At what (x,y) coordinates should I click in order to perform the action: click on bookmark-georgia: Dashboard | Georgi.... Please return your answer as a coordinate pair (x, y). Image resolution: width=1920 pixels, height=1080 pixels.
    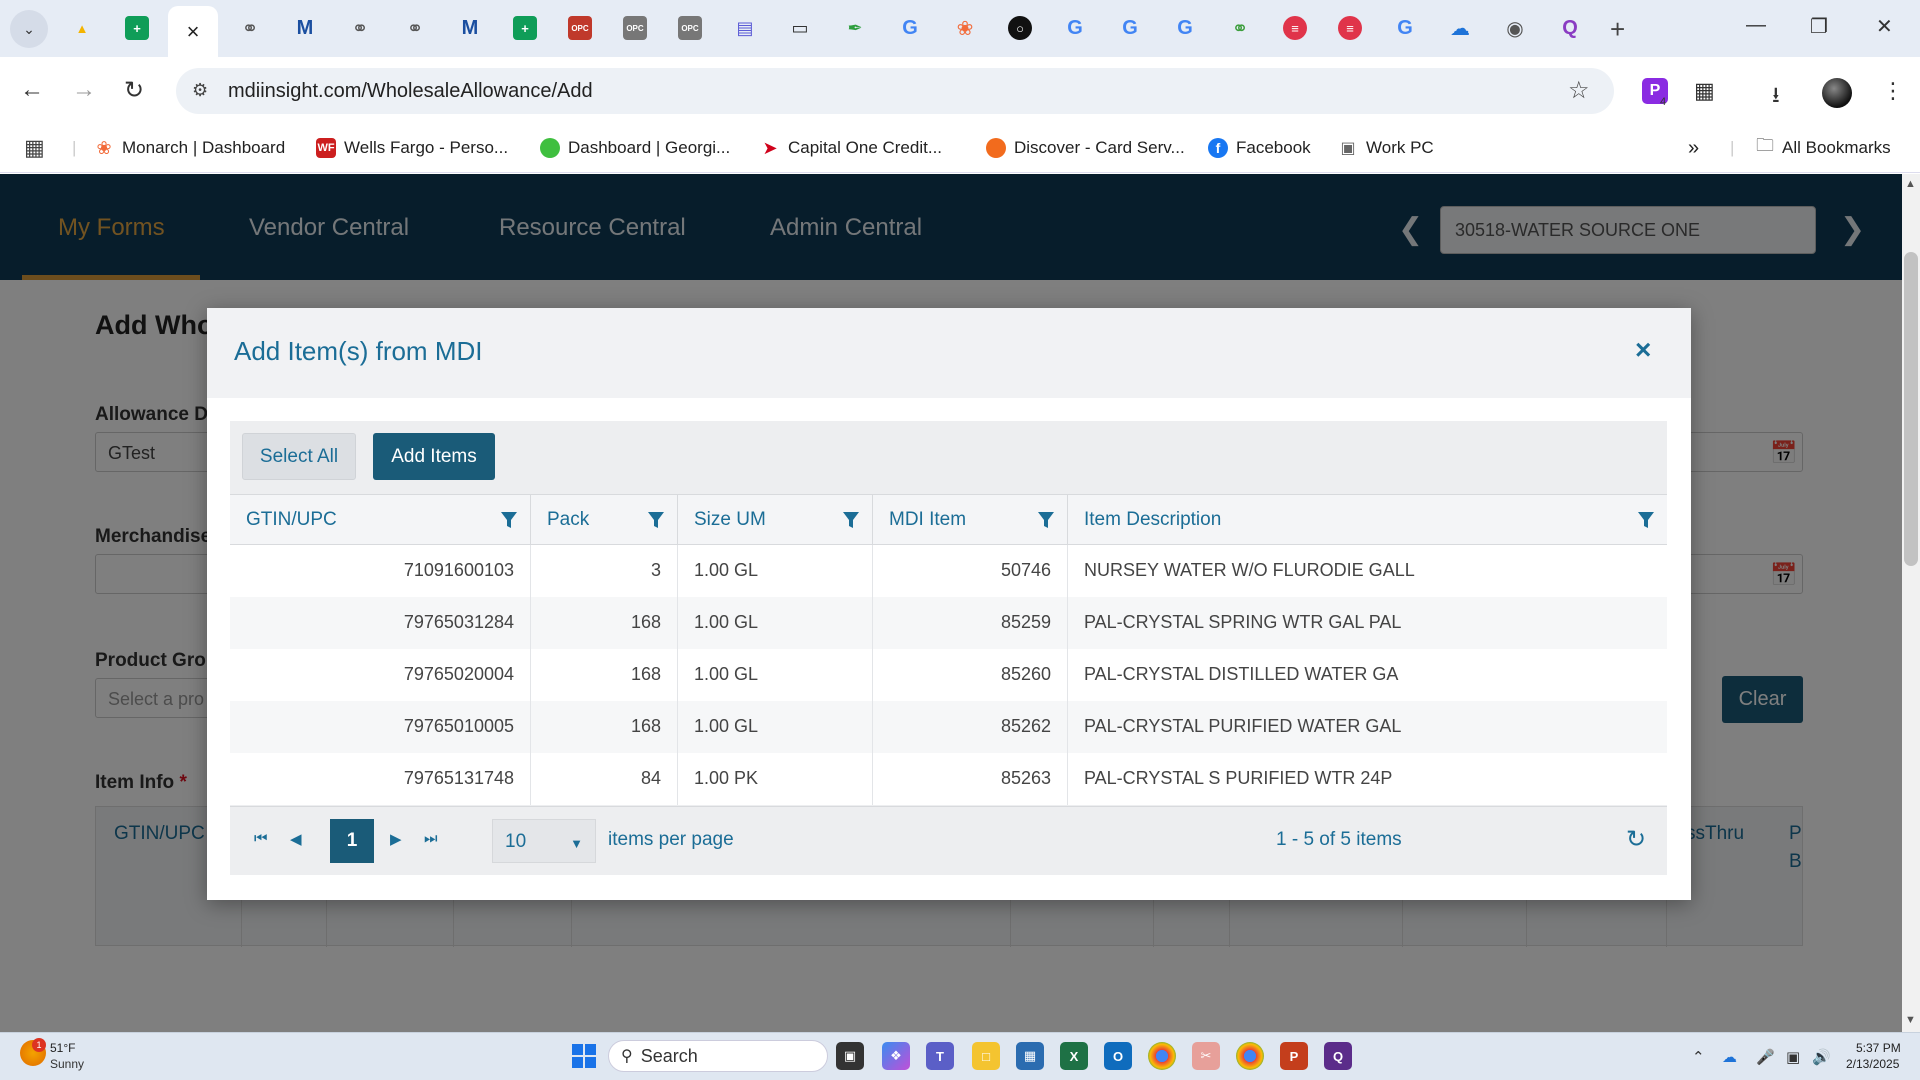
    Looking at the image, I should click on (635, 148).